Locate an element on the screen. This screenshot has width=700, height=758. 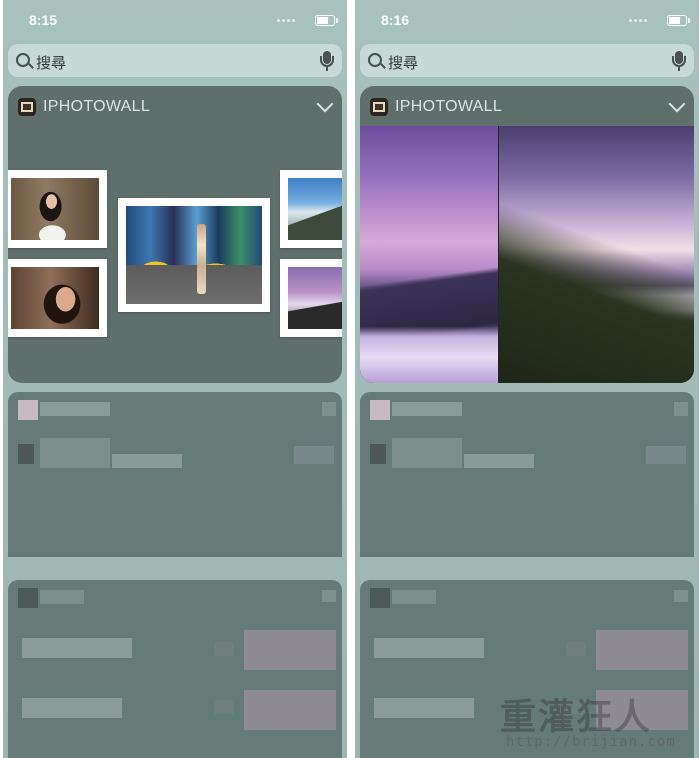
photo-city is located at coordinates (194, 255).